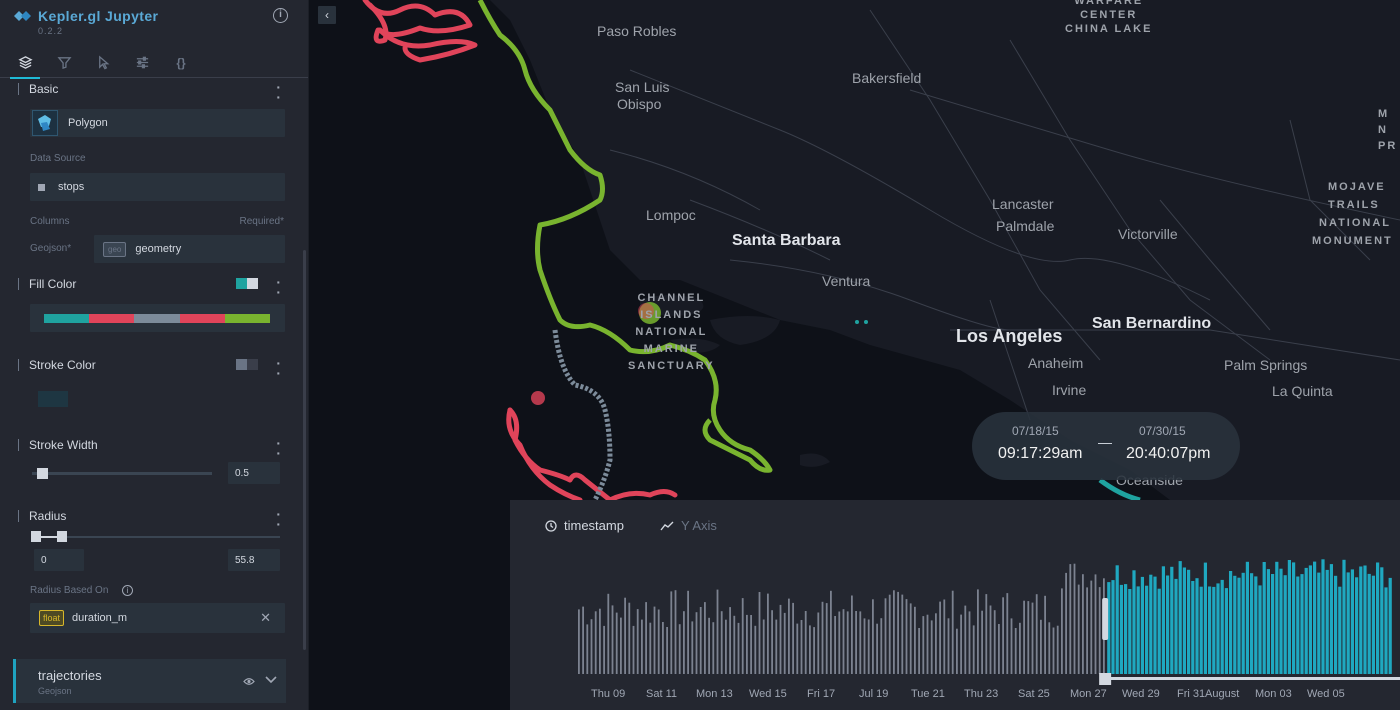 The height and width of the screenshot is (710, 1400). Describe the element at coordinates (157, 187) in the screenshot. I see `data-source-selector: stops` at that location.